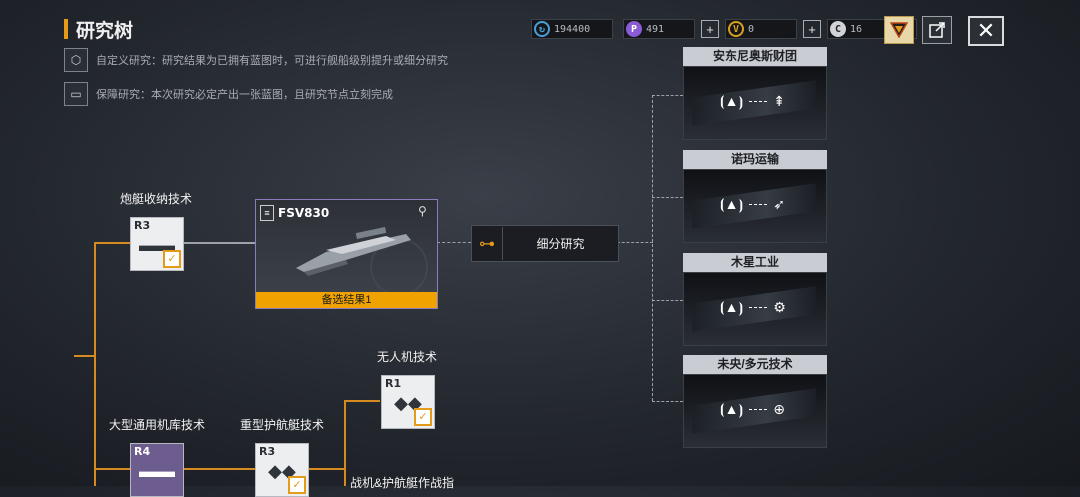 This screenshot has height=497, width=1080. I want to click on corp-body: ⦗▲⦘ ⇞, so click(755, 103).